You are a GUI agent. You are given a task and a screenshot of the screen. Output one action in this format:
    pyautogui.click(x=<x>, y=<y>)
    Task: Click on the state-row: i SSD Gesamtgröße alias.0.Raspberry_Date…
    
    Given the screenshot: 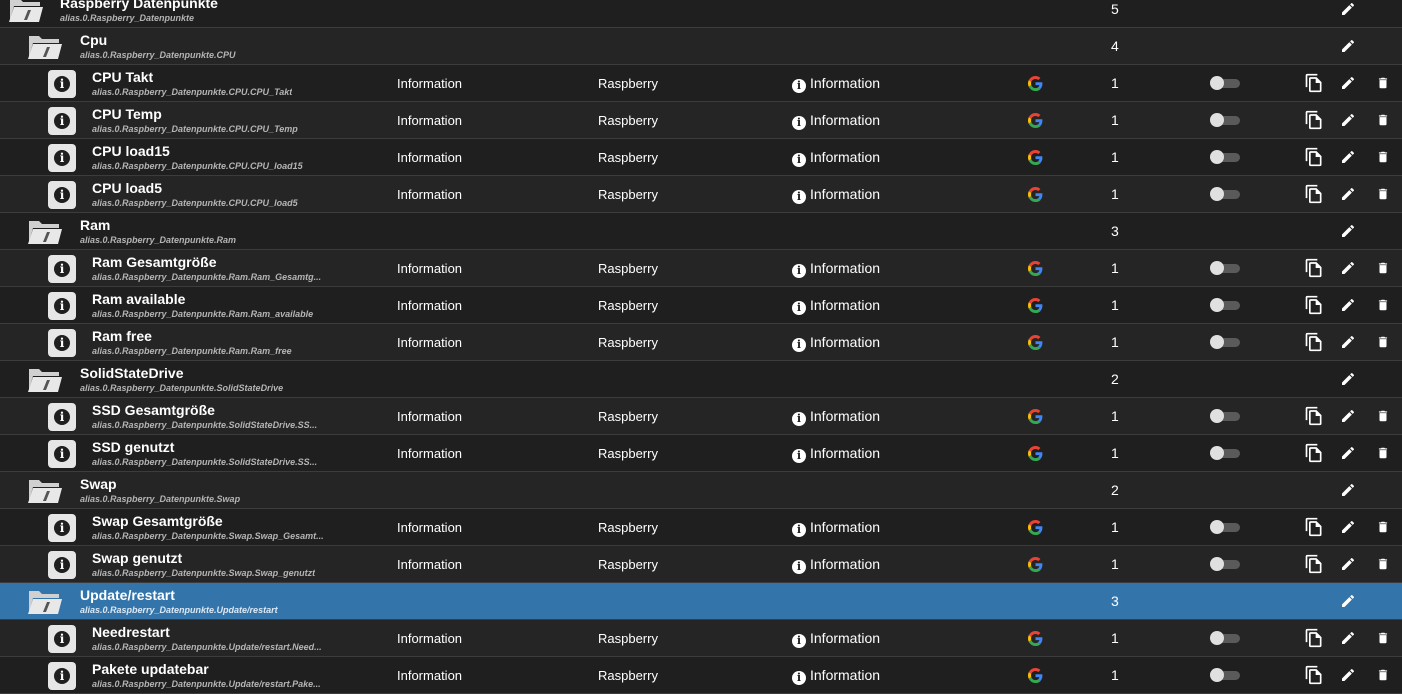 What is the action you would take?
    pyautogui.click(x=701, y=416)
    